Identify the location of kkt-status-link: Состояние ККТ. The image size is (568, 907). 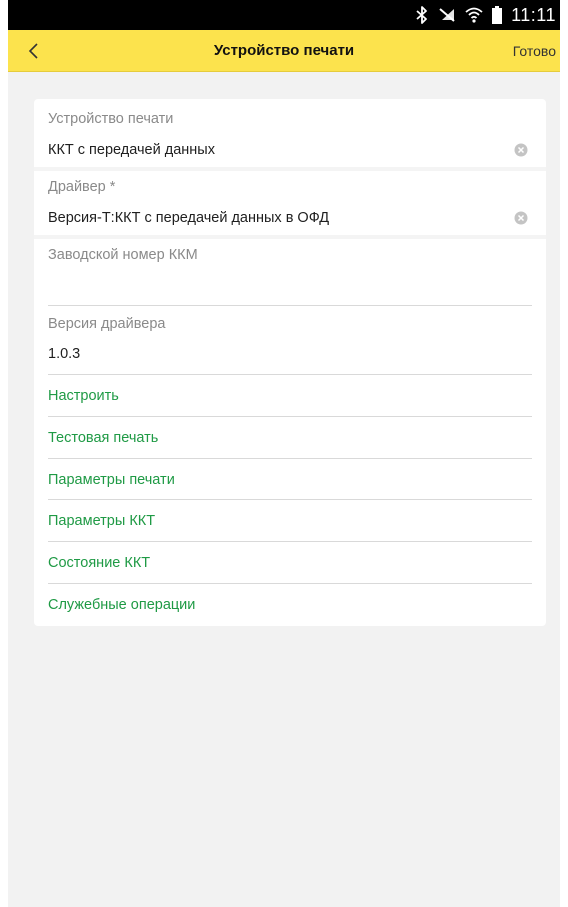
(99, 563).